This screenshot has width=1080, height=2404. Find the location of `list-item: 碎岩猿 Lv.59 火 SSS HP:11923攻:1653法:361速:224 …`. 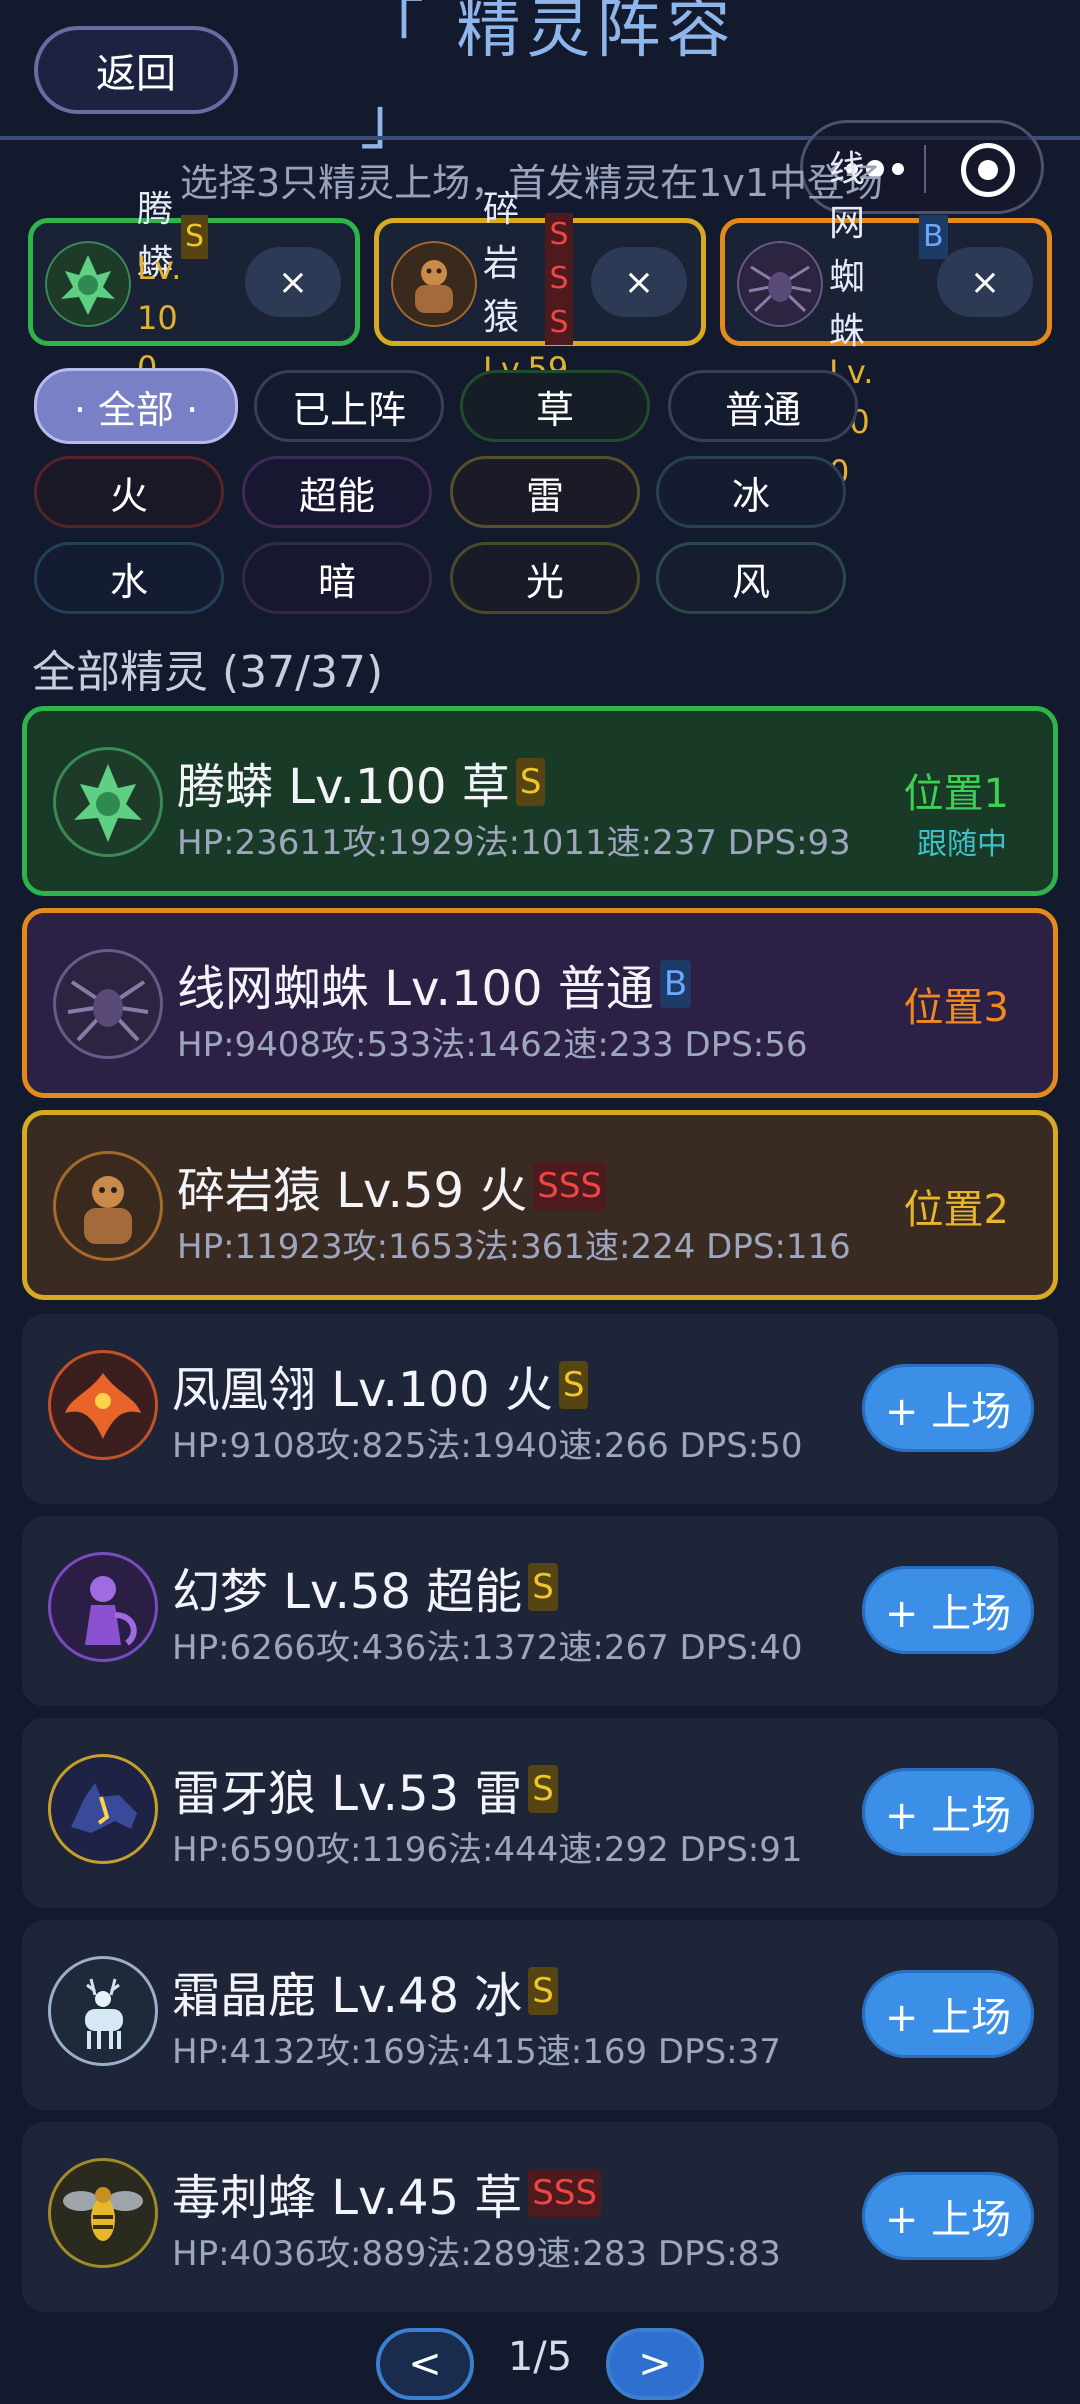

list-item: 碎岩猿 Lv.59 火 SSS HP:11923攻:1653法:361速:224 … is located at coordinates (540, 1205).